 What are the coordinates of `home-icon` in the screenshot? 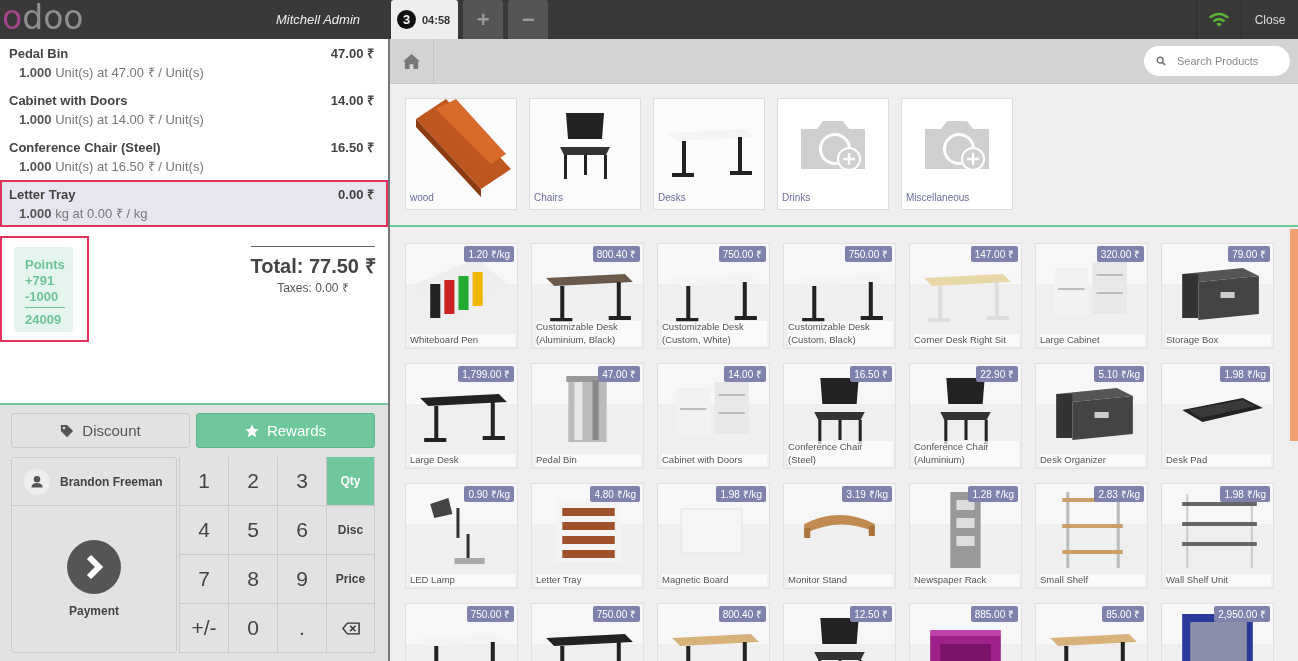 It's located at (411, 61).